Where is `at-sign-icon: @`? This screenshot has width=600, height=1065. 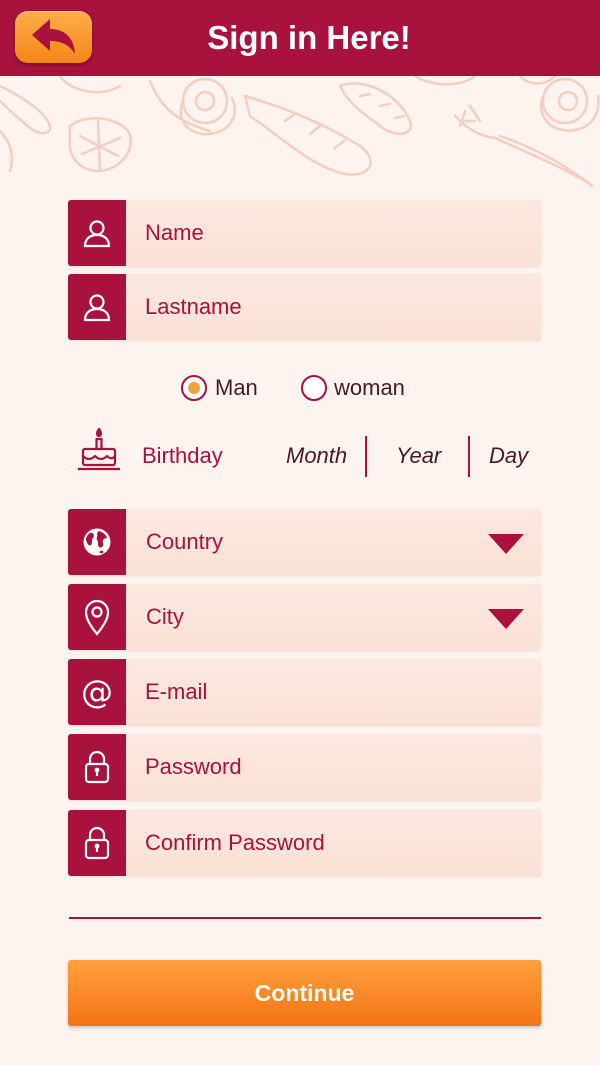
at-sign-icon: @ is located at coordinates (97, 692).